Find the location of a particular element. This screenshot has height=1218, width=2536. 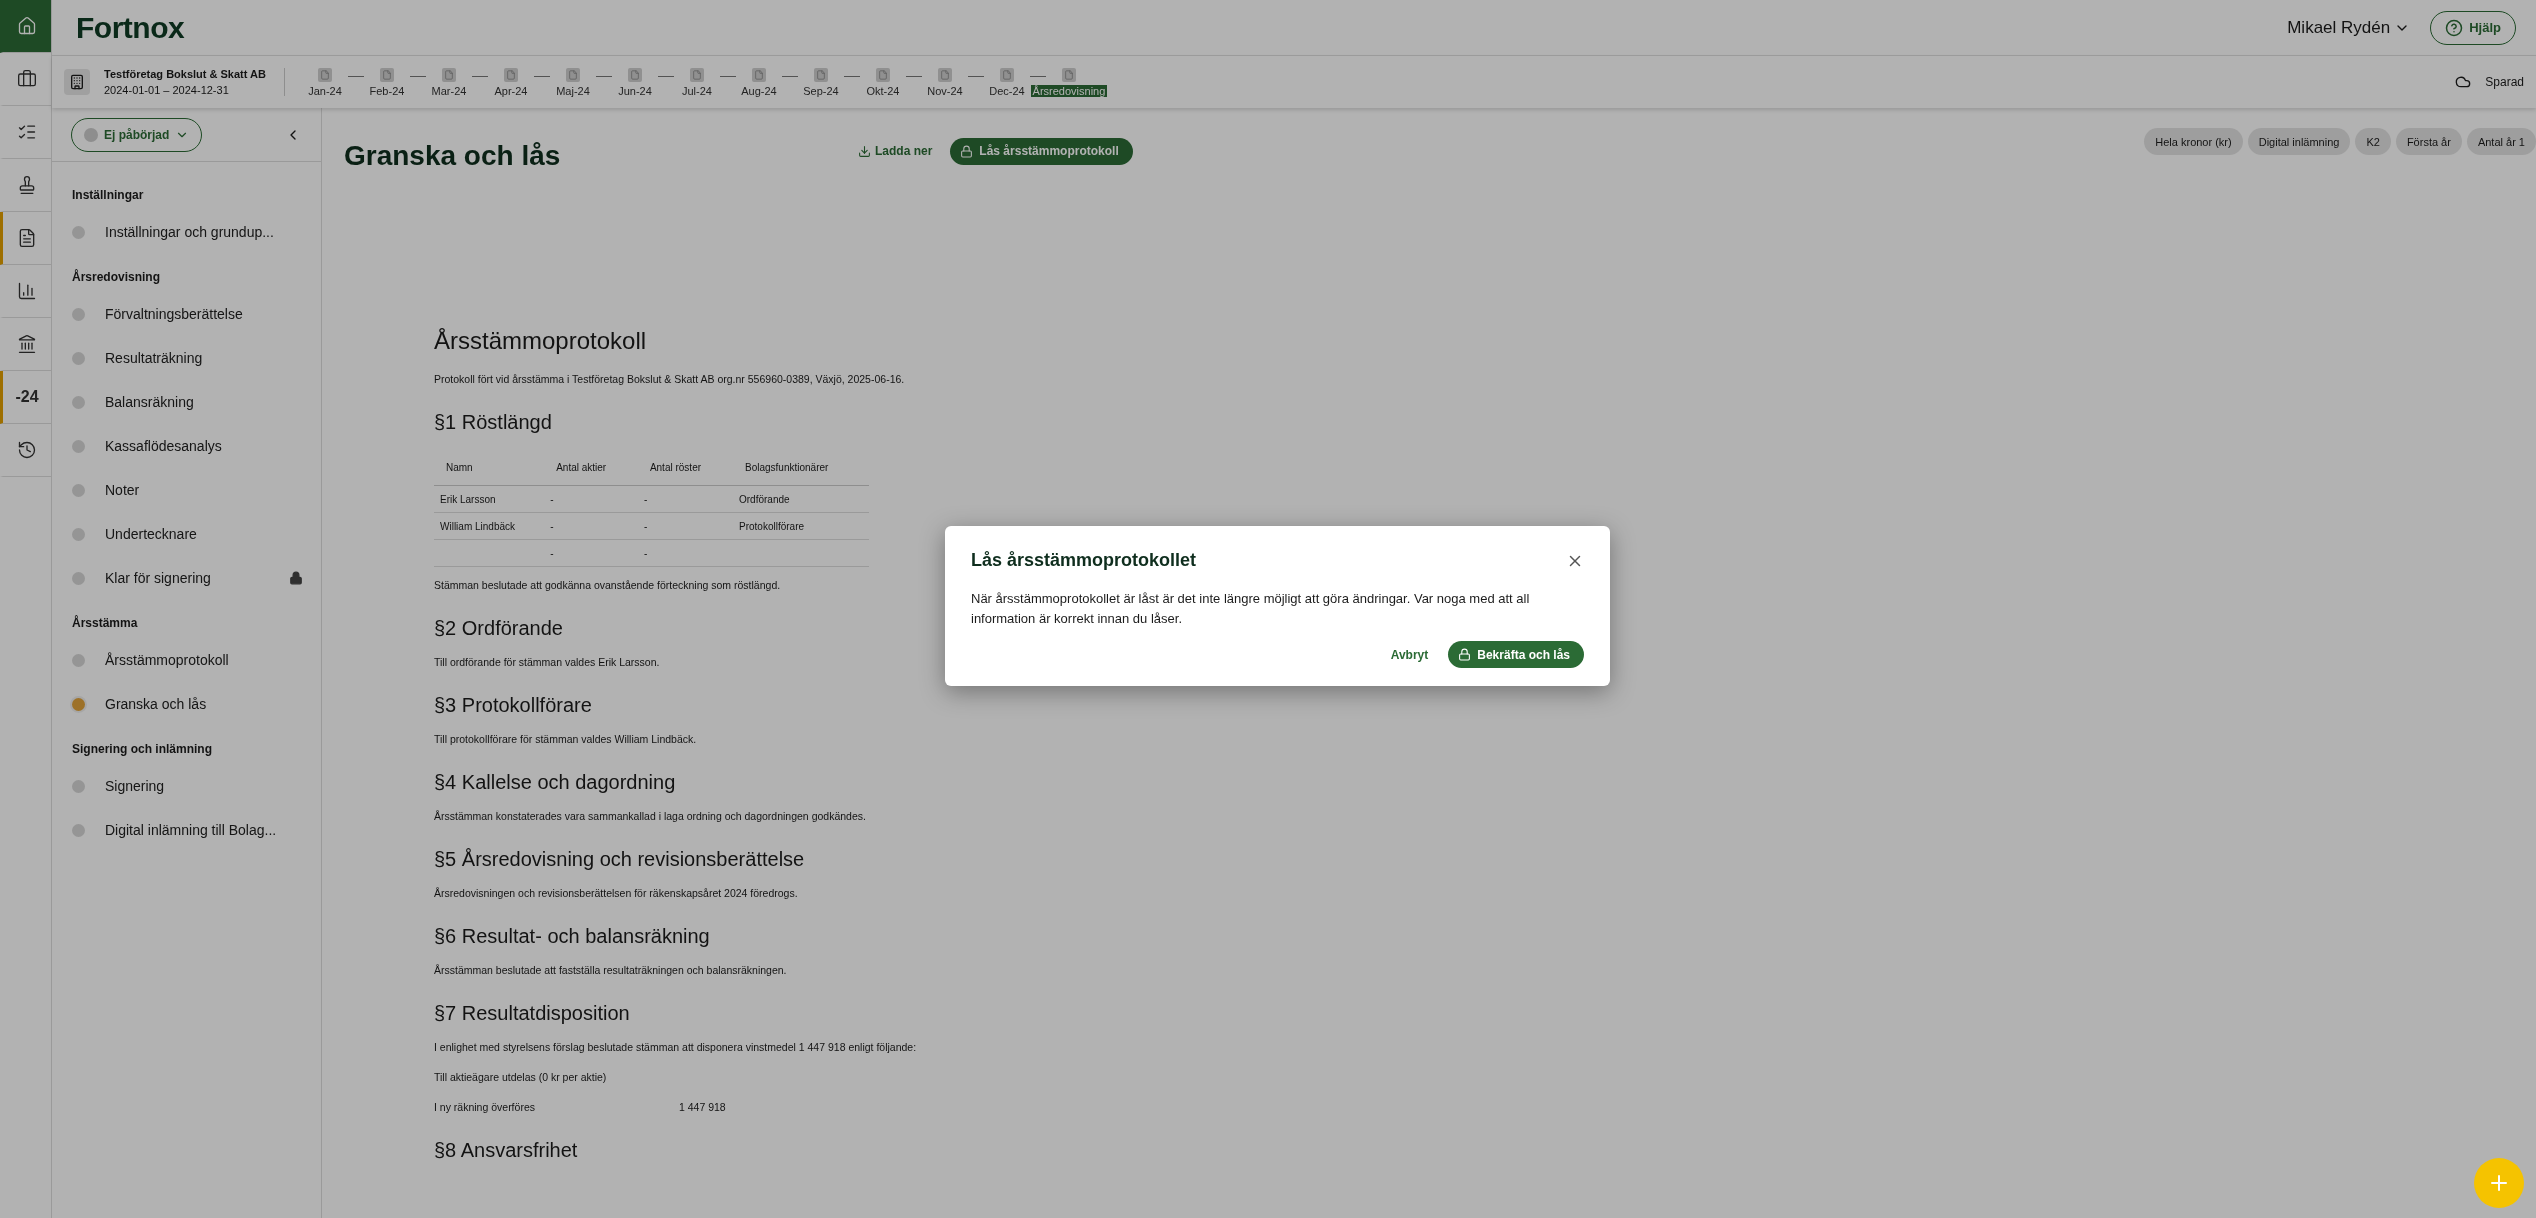

period-tab: Nov-24 is located at coordinates (945, 90).